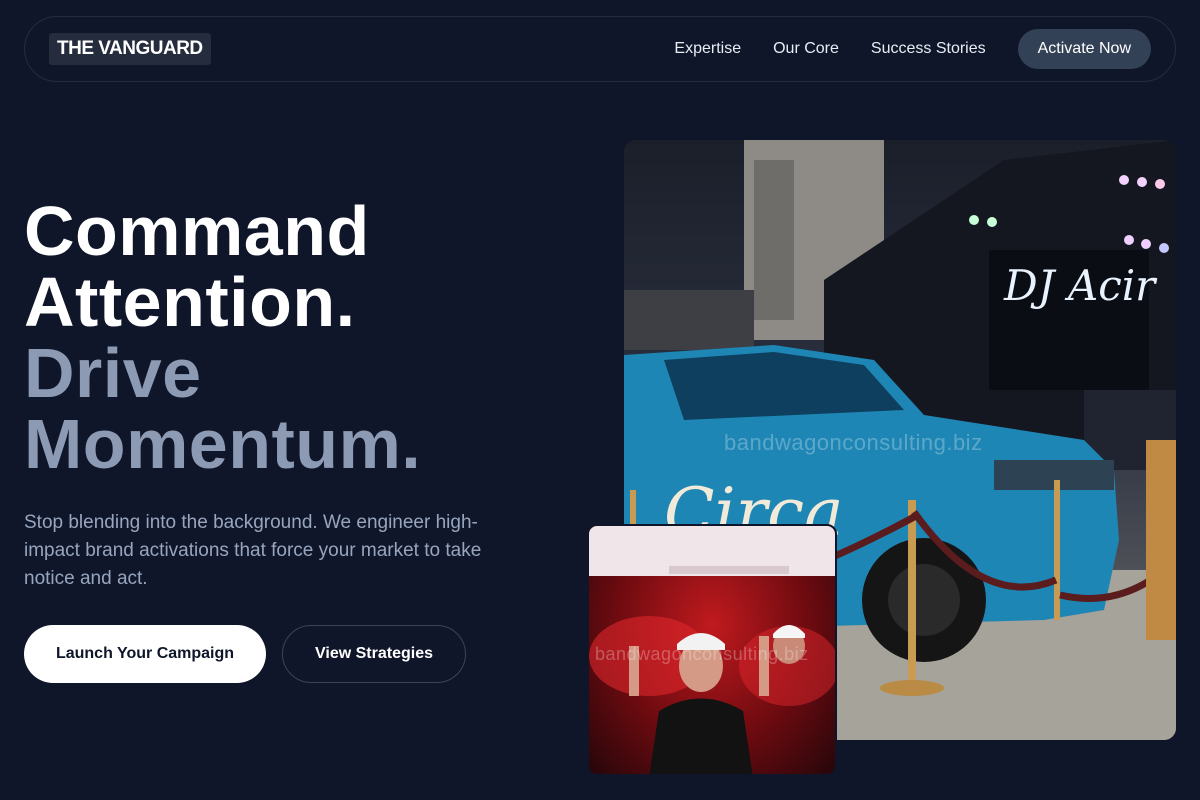 Image resolution: width=1200 pixels, height=800 pixels. Describe the element at coordinates (1084, 49) in the screenshot. I see `activate-now-button: Activate Now` at that location.